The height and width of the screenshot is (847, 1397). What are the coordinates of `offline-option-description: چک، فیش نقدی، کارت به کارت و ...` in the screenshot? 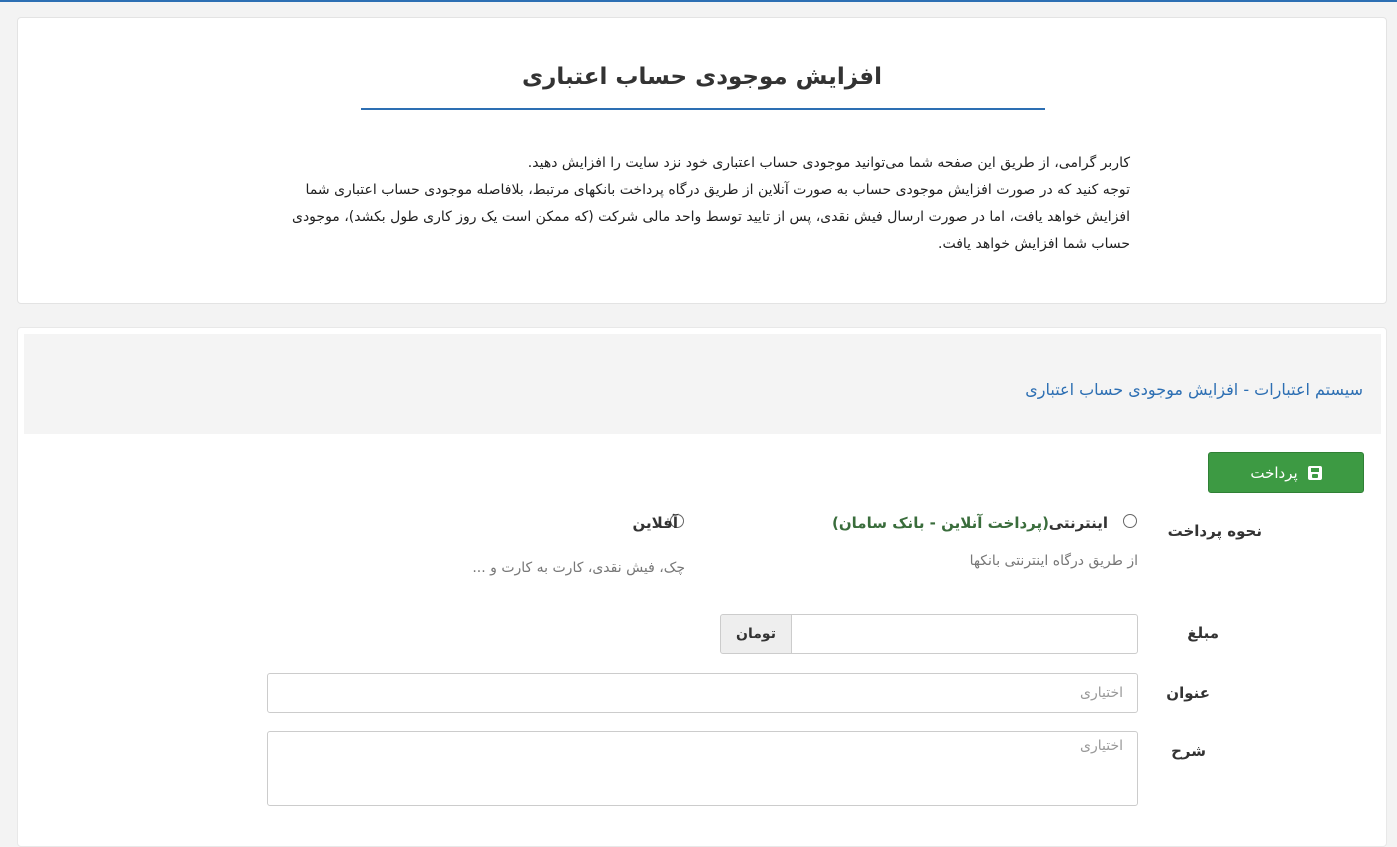 It's located at (578, 568).